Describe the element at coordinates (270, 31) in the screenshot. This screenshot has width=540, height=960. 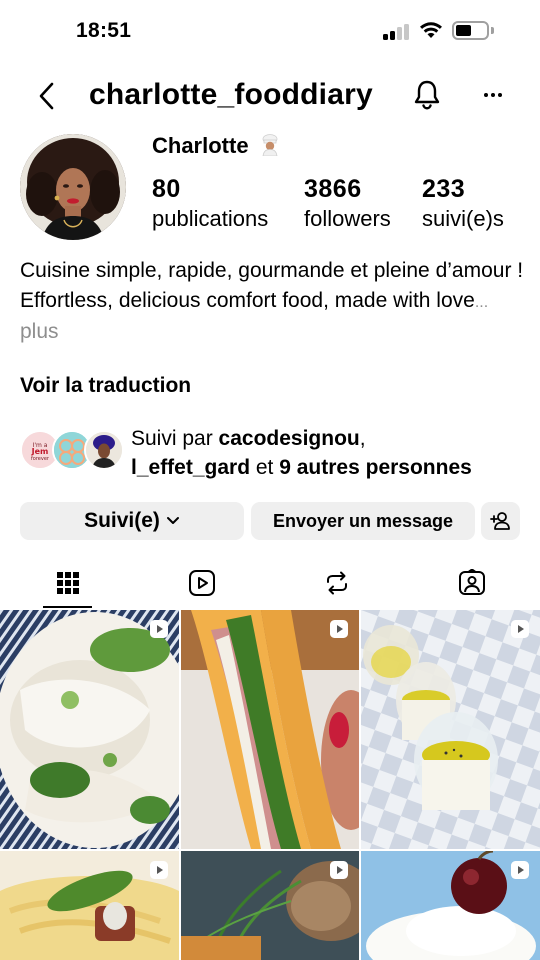
I see `status-bar: 18:51` at that location.